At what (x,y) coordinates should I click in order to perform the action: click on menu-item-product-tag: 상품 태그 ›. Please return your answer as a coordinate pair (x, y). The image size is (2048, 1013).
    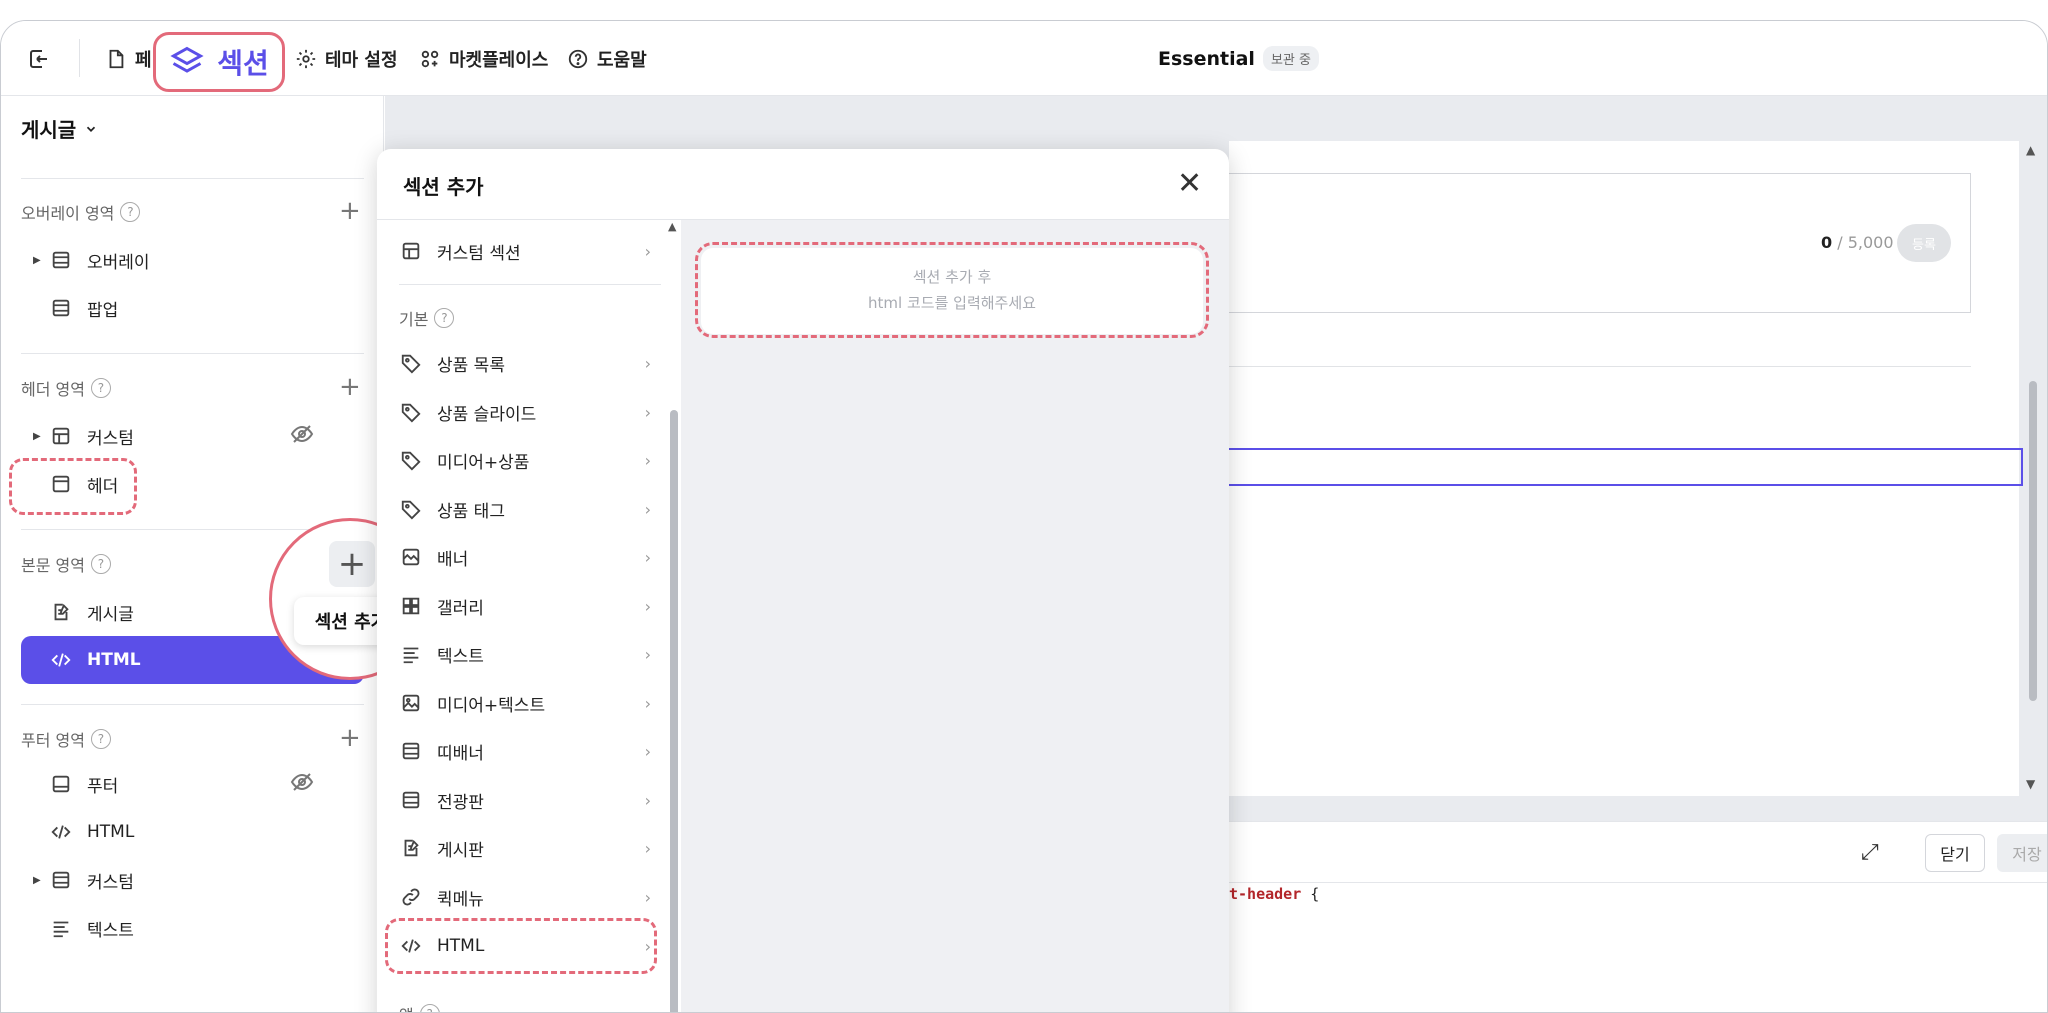
    Looking at the image, I should click on (525, 509).